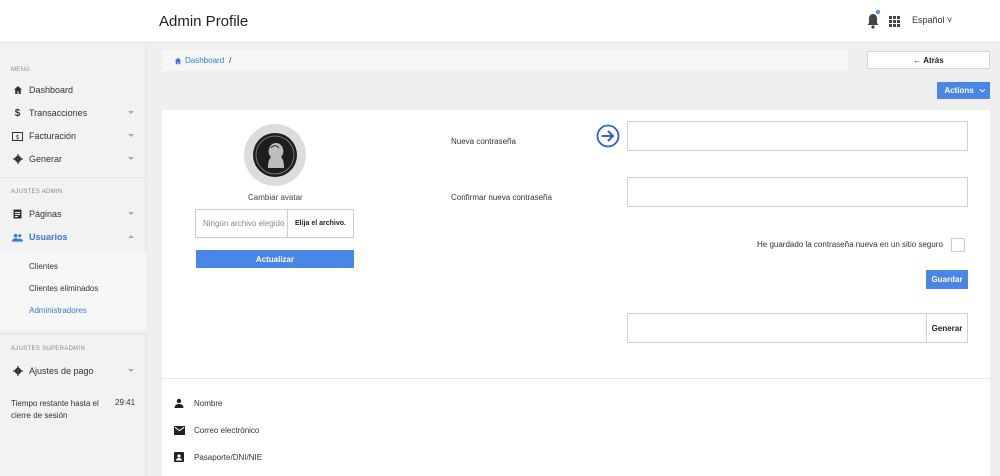  I want to click on sidebar-item-generar: Generar, so click(73, 159).